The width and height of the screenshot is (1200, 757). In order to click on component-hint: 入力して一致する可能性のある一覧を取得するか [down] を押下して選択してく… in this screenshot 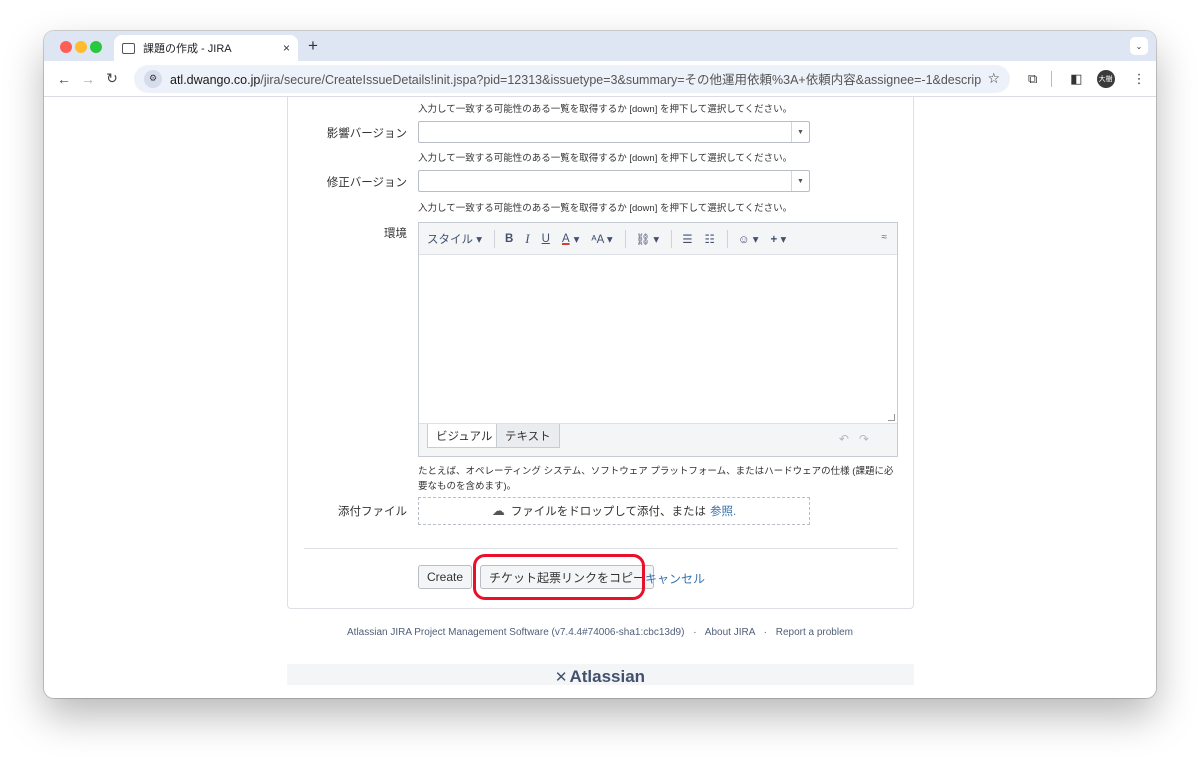, I will do `click(605, 109)`.